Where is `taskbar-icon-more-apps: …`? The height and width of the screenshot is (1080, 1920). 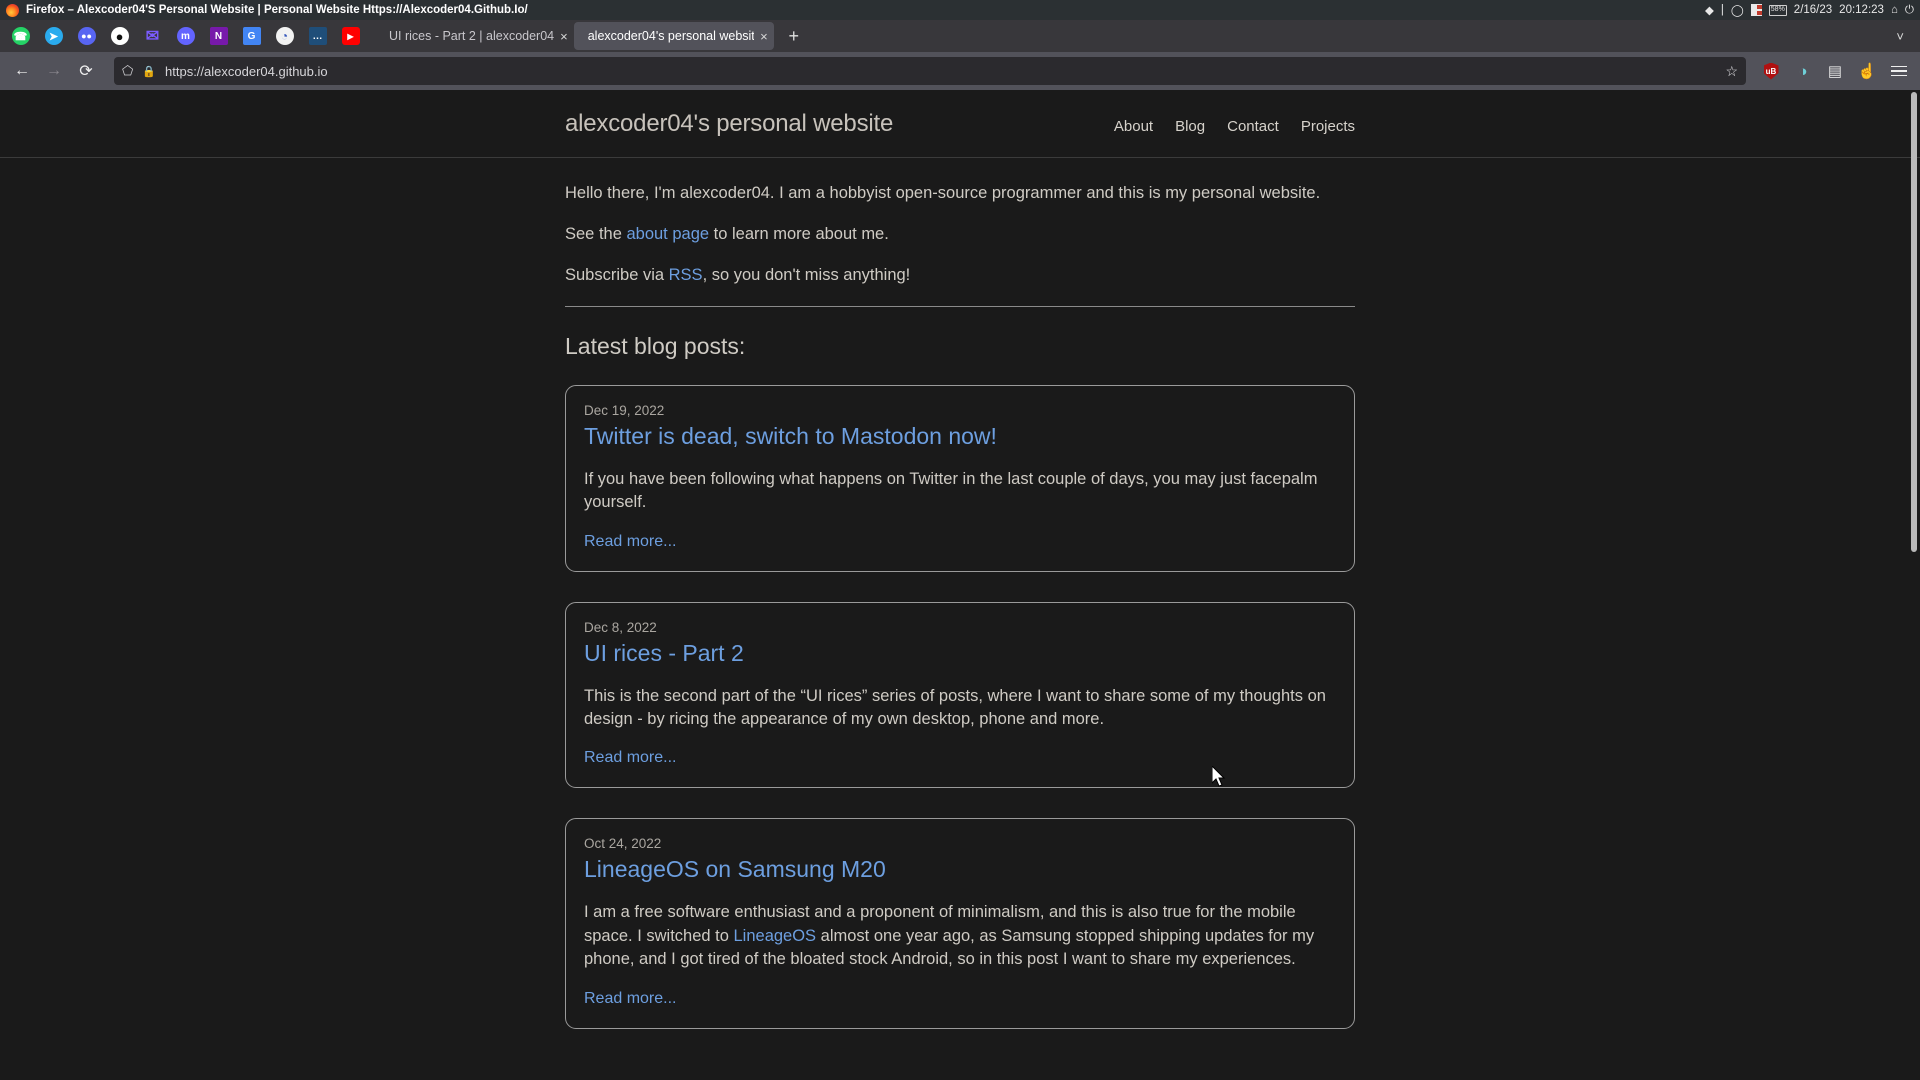
taskbar-icon-more-apps: … is located at coordinates (317, 36).